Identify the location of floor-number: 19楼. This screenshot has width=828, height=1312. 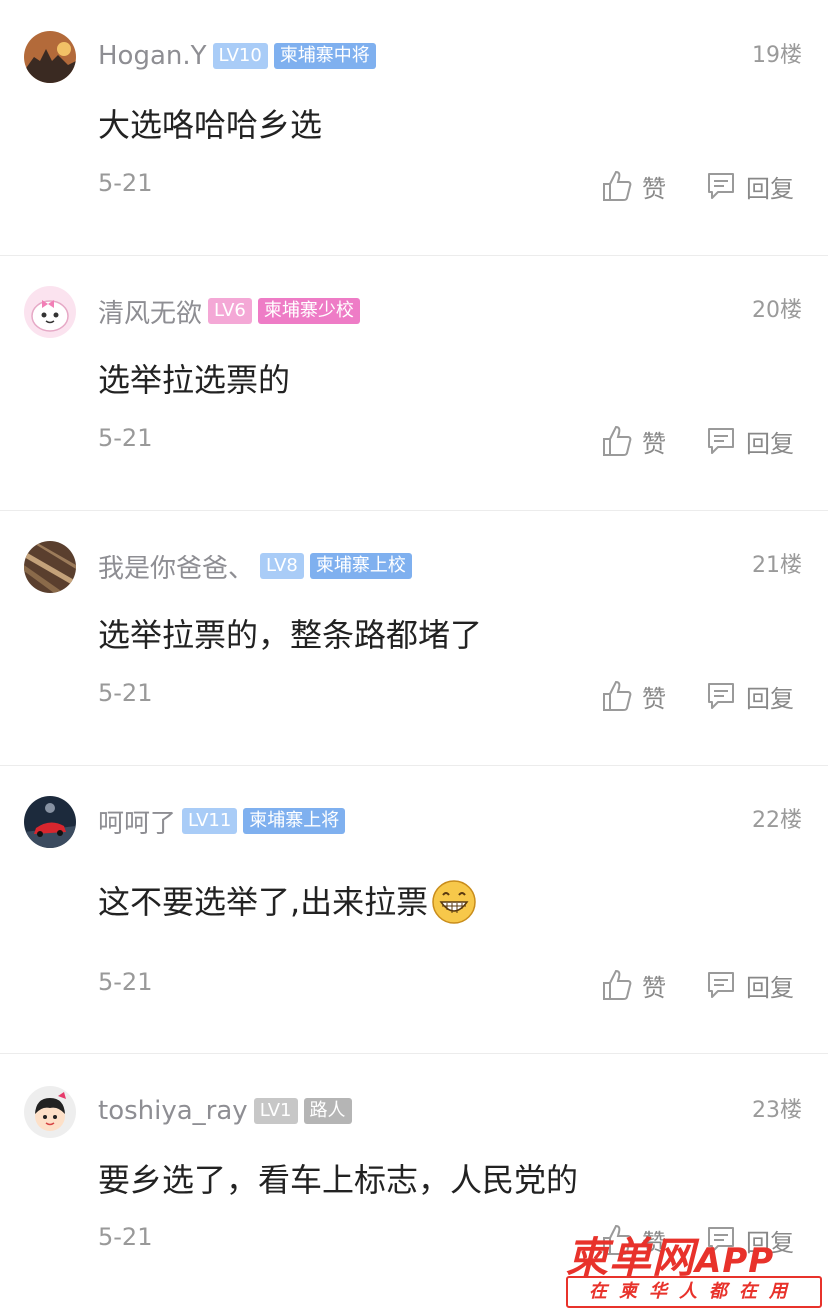
(777, 55).